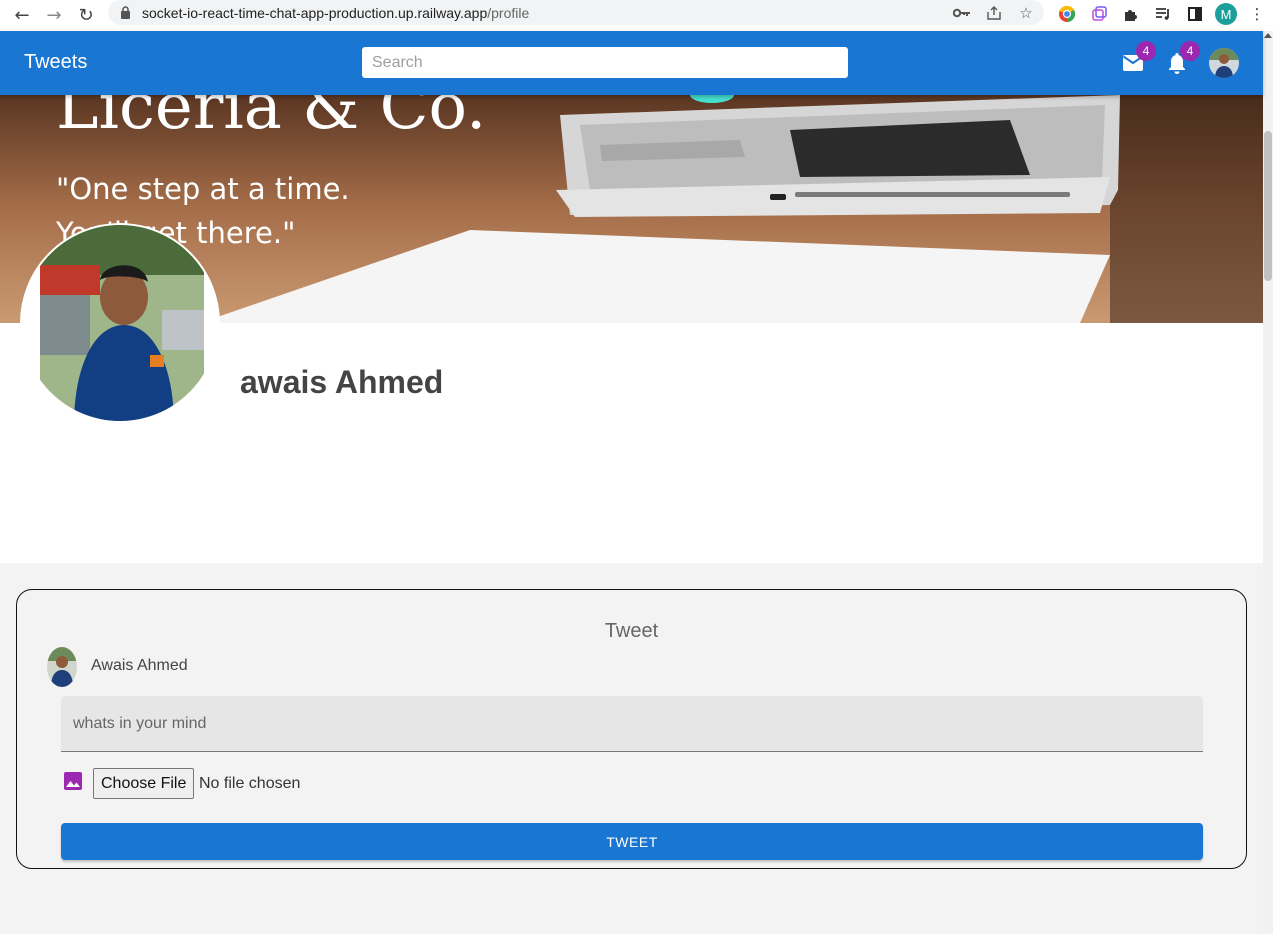 The height and width of the screenshot is (934, 1273). What do you see at coordinates (342, 382) in the screenshot?
I see `profile-name: awais Ahmed` at bounding box center [342, 382].